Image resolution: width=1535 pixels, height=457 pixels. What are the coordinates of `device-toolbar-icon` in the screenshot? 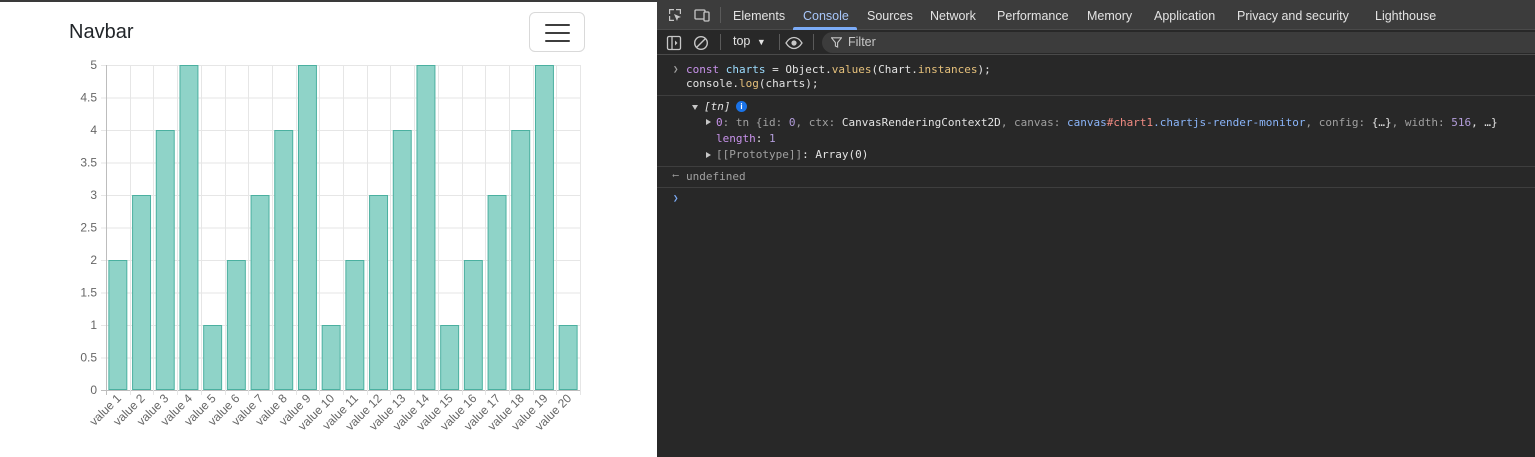 It's located at (702, 15).